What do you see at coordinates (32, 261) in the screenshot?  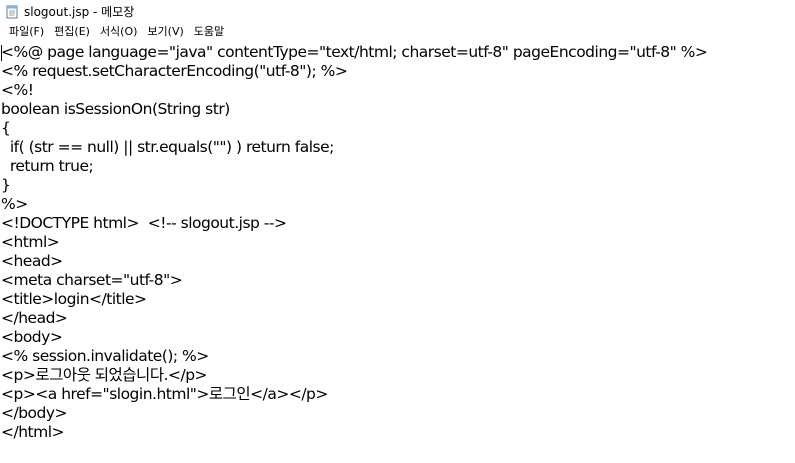 I see `text-line: <head>` at bounding box center [32, 261].